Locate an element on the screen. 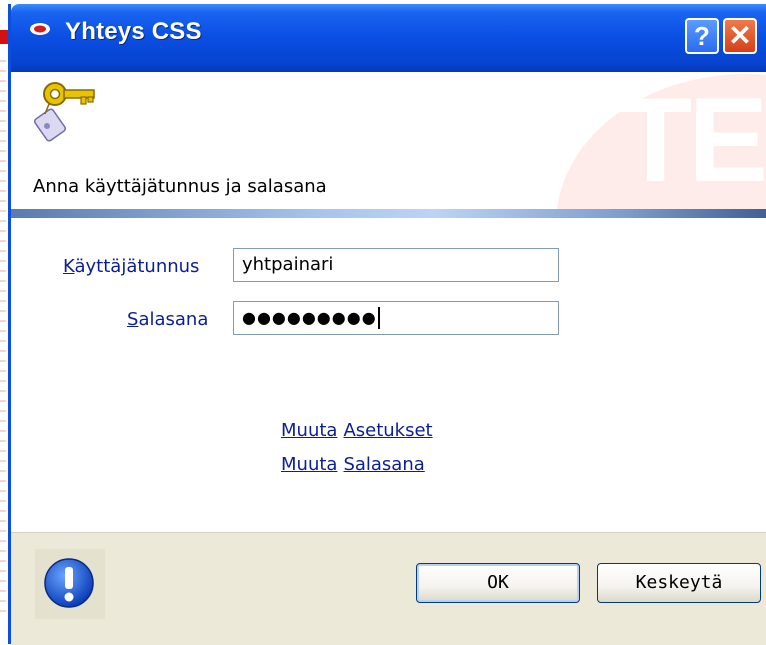 This screenshot has width=766, height=645. link-row-settings: Muuta Asetukset is located at coordinates (357, 430).